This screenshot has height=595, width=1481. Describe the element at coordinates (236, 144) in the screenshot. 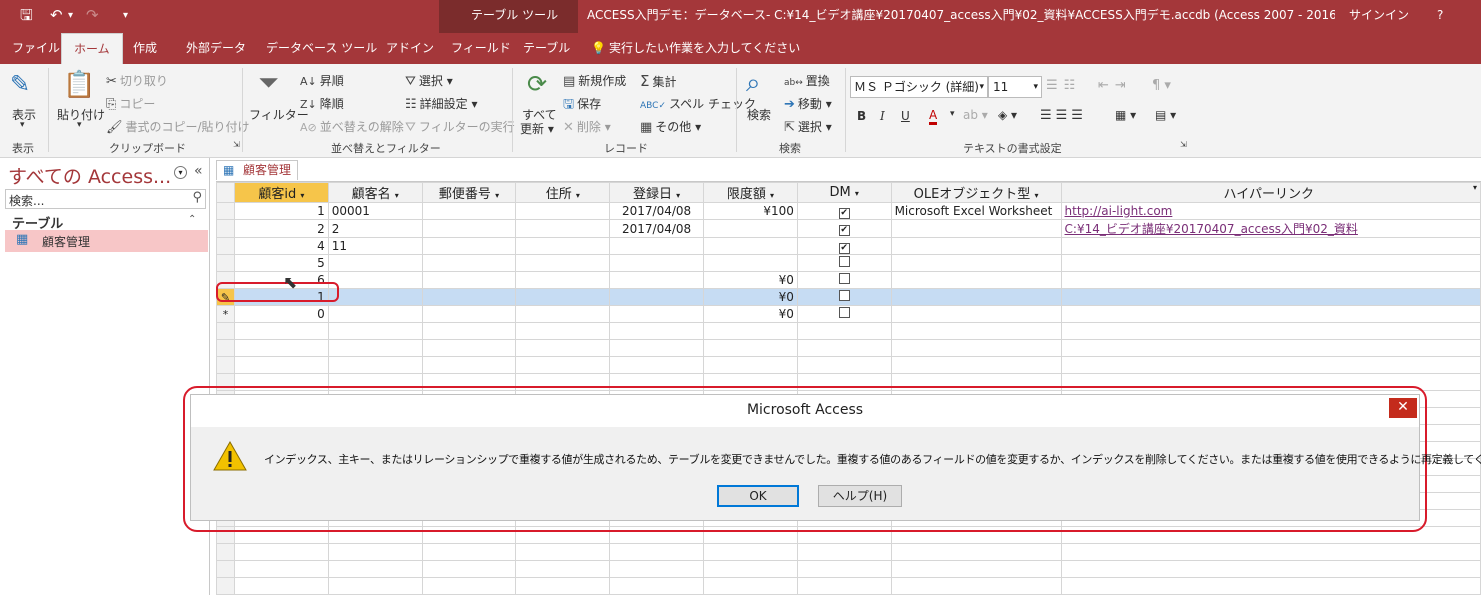

I see `clipboard-launcher-icon: ⇲` at that location.